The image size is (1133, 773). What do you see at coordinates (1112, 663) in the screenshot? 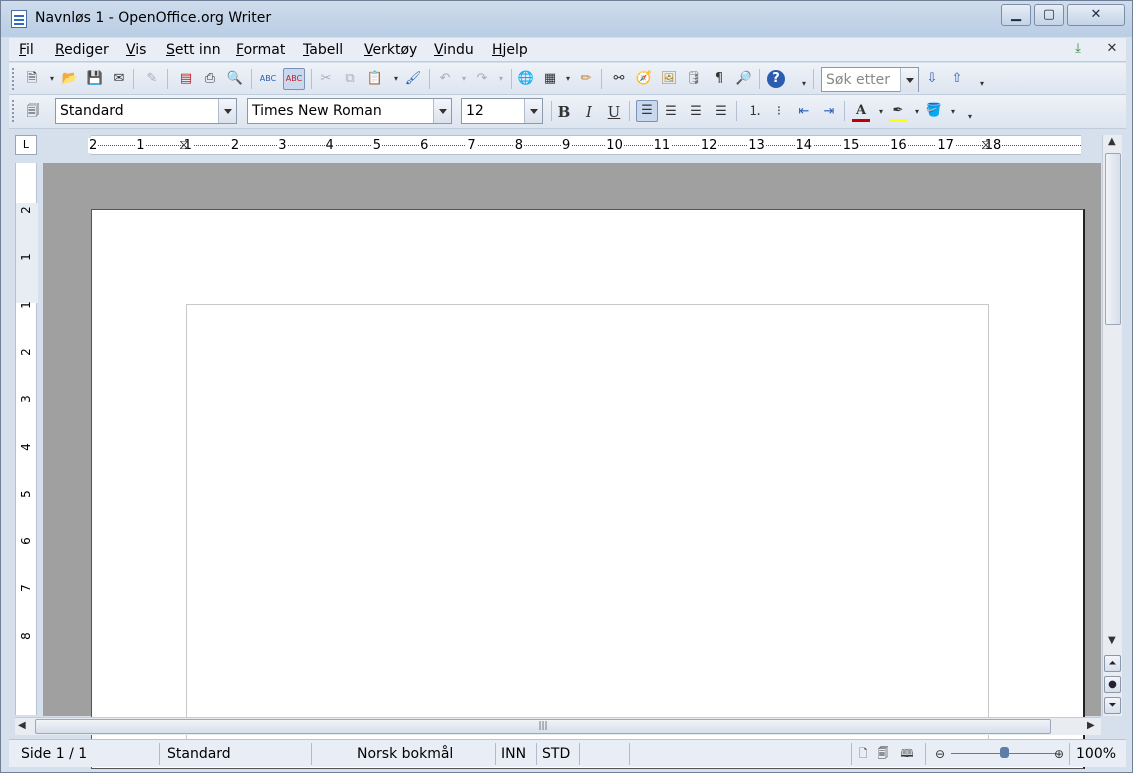
I see `previous-page-button: ⏶` at bounding box center [1112, 663].